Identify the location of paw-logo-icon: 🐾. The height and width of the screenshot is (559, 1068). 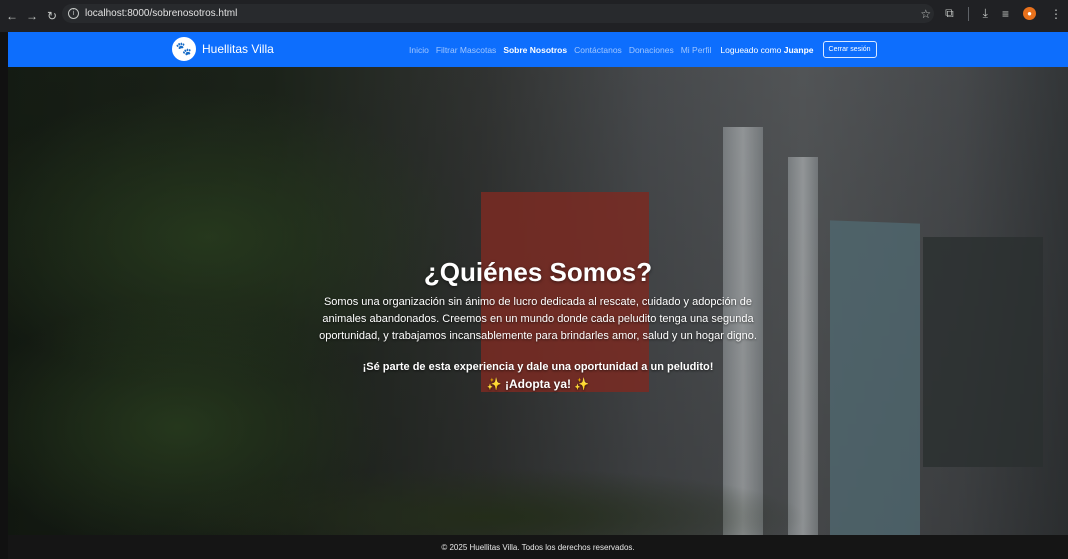
(184, 49).